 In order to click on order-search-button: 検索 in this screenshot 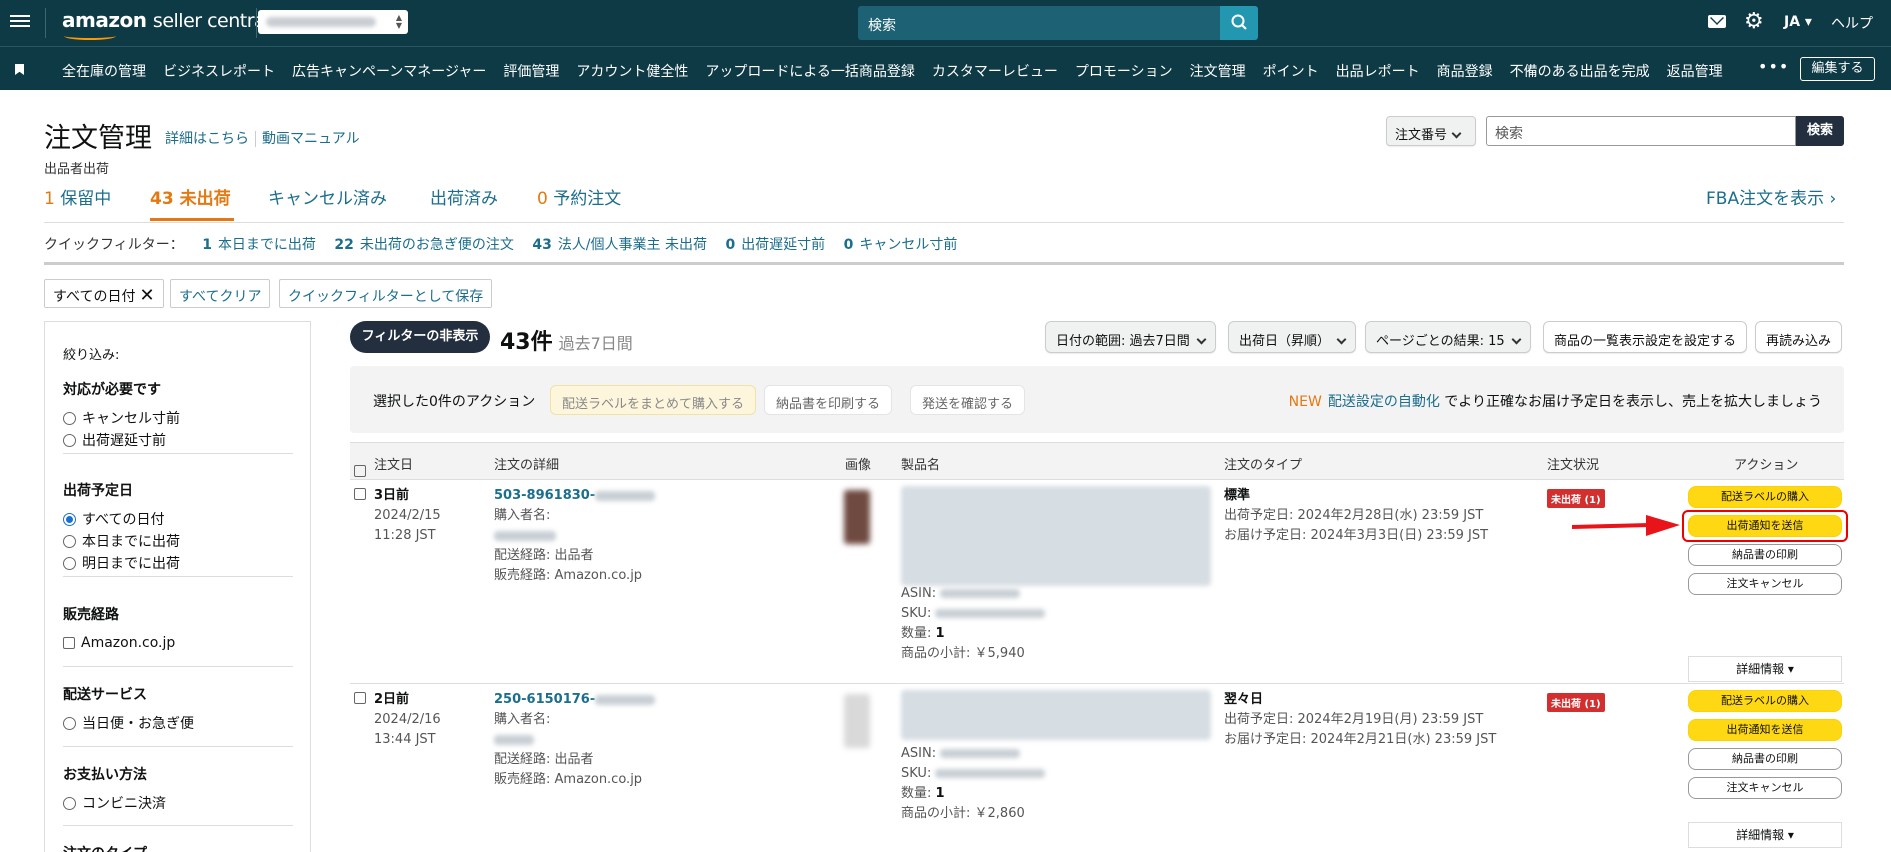, I will do `click(1820, 131)`.